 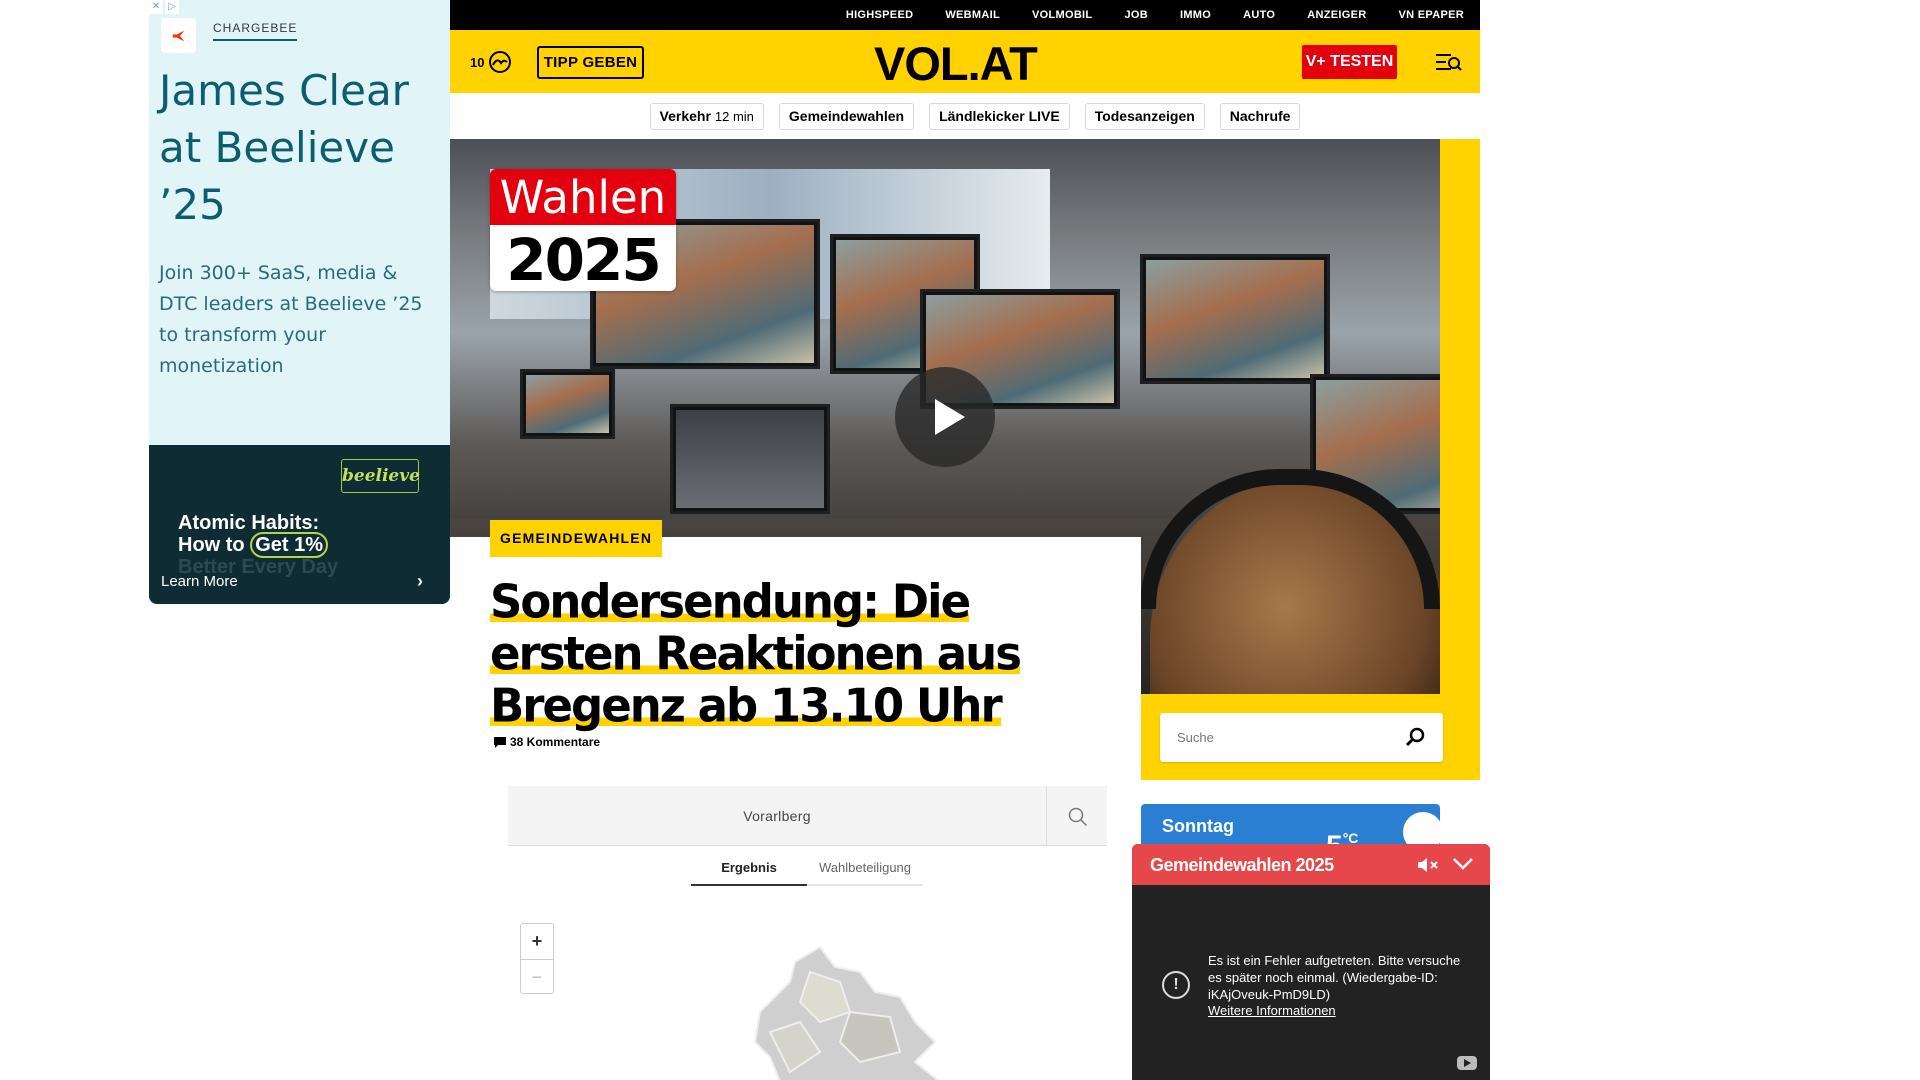 What do you see at coordinates (972, 15) in the screenshot?
I see `topnav-webmail: WEBMAIL` at bounding box center [972, 15].